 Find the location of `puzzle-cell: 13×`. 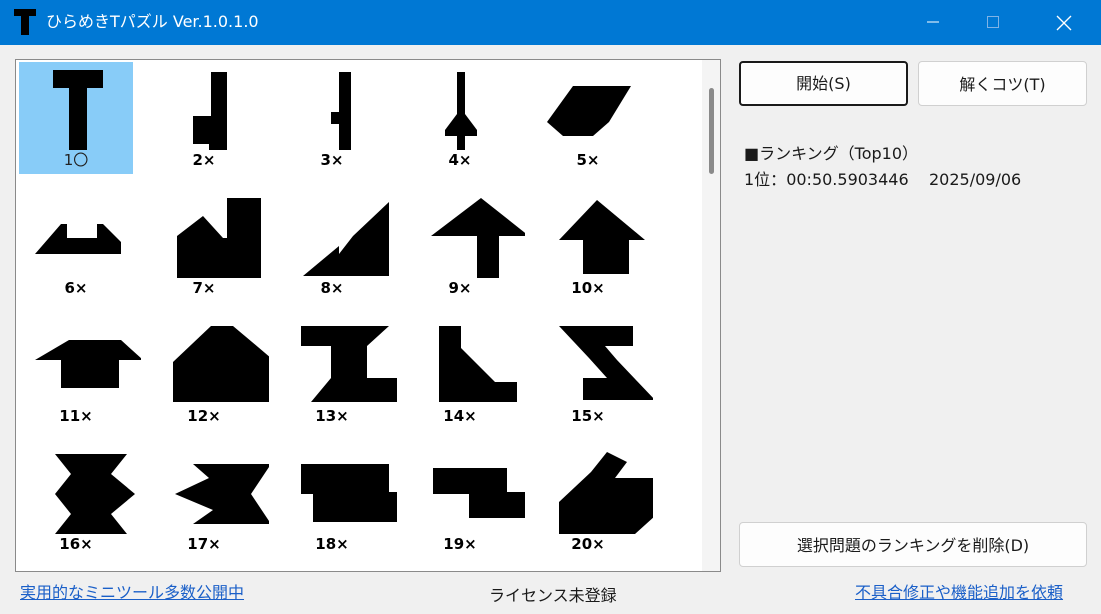

puzzle-cell: 13× is located at coordinates (336, 374).